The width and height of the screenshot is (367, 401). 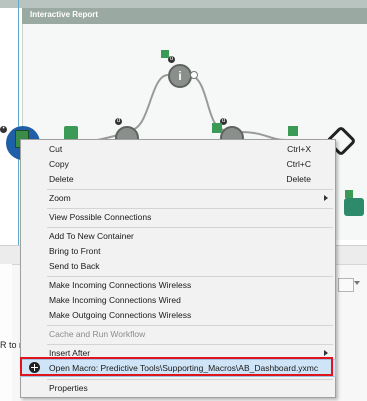 I want to click on browse-binoculars-icon, so click(x=354, y=207).